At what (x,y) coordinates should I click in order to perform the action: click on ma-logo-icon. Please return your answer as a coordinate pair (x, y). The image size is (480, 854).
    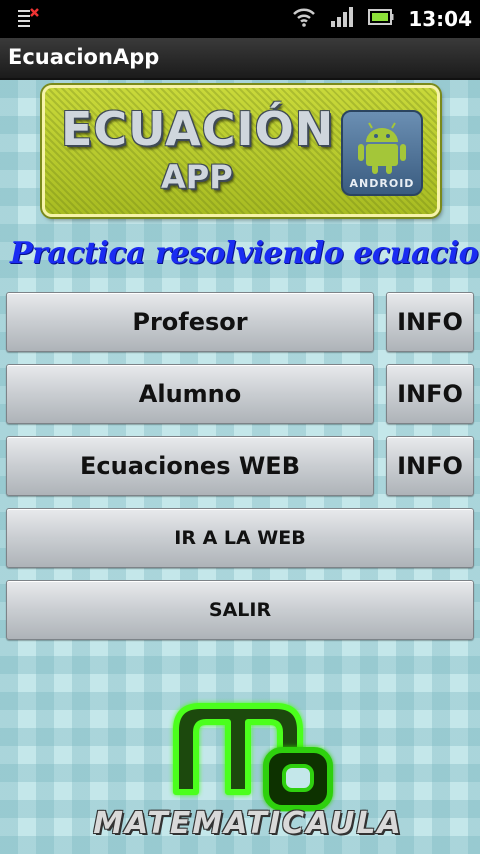
    Looking at the image, I should click on (253, 757).